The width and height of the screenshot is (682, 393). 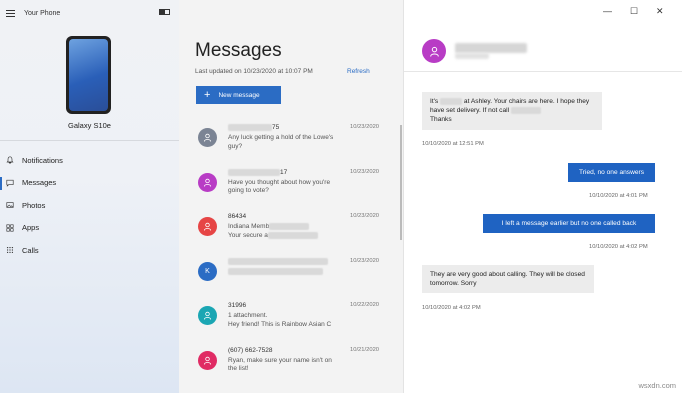 I want to click on sidebar-item-label: Photos, so click(x=34, y=205).